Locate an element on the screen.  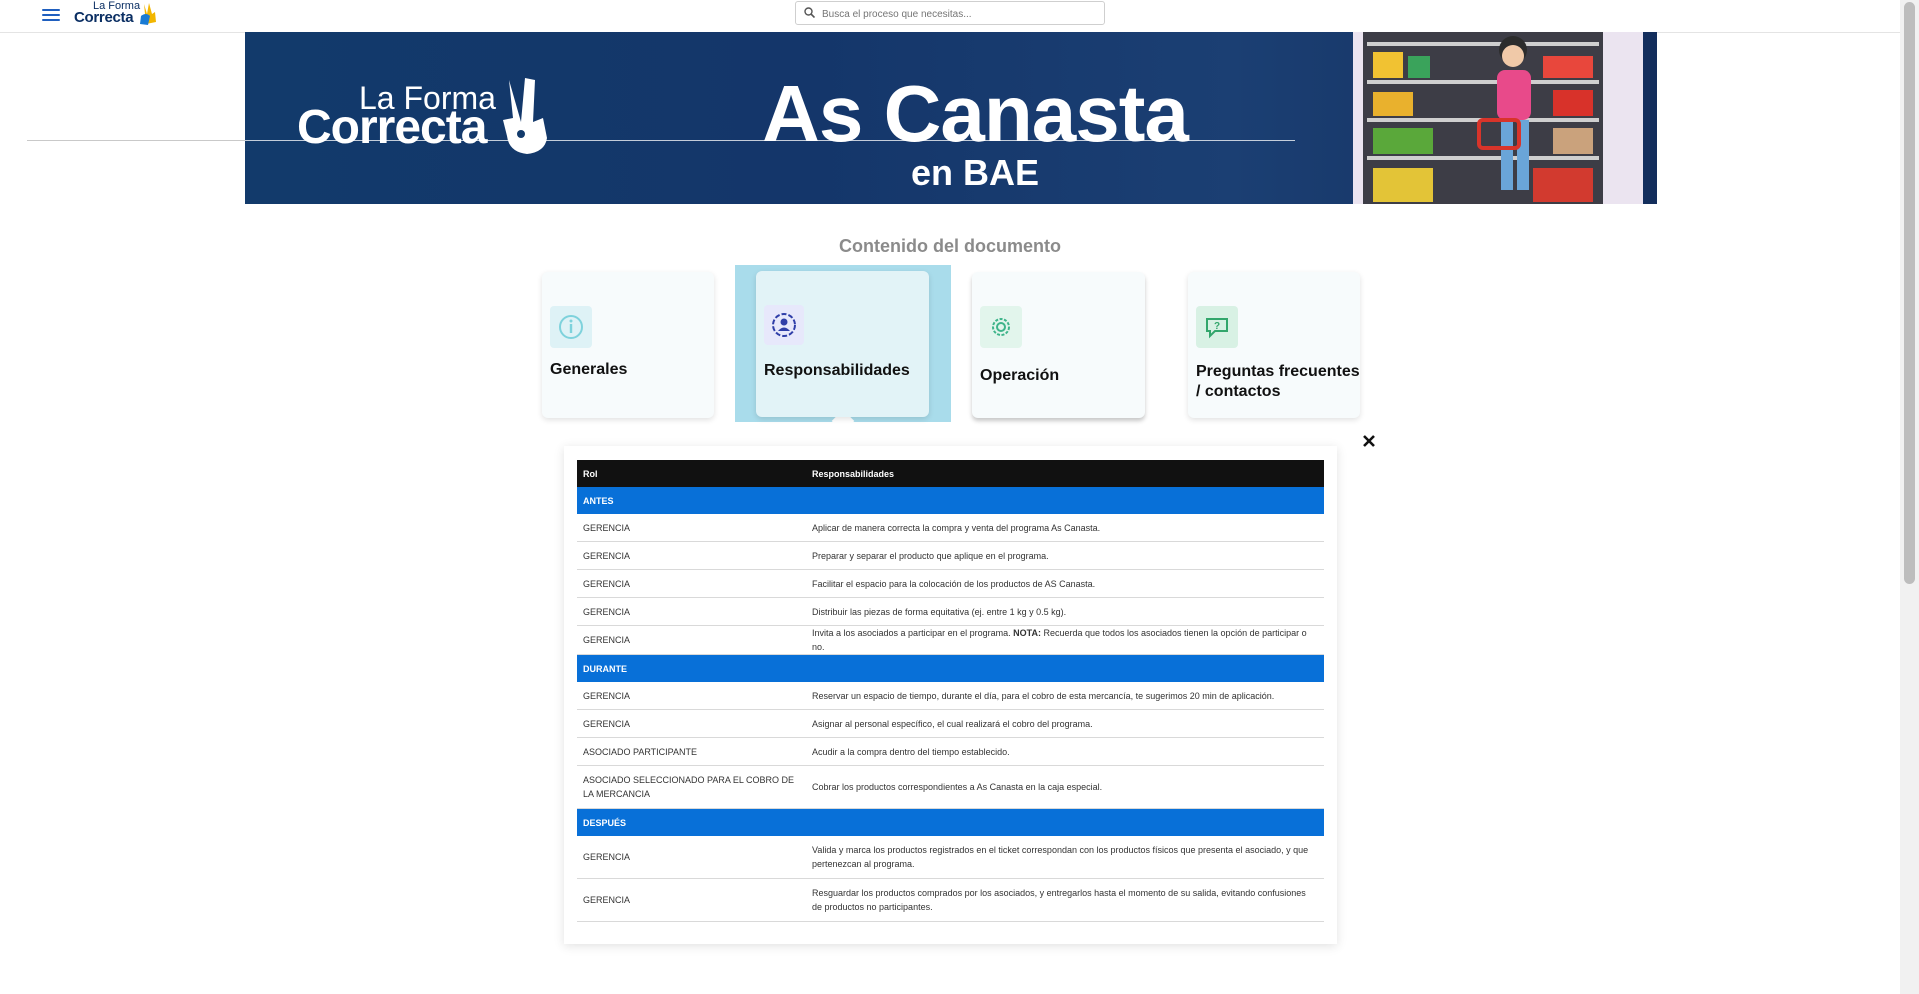
card-label: Generales is located at coordinates (589, 369).